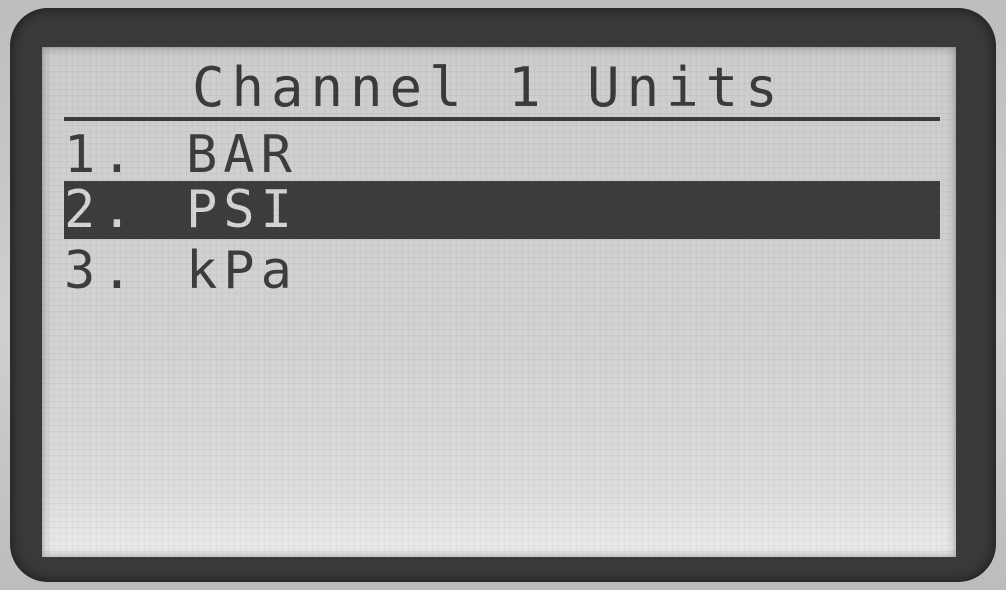 The height and width of the screenshot is (590, 1006). Describe the element at coordinates (242, 210) in the screenshot. I see `menu-item-label: PSI` at that location.